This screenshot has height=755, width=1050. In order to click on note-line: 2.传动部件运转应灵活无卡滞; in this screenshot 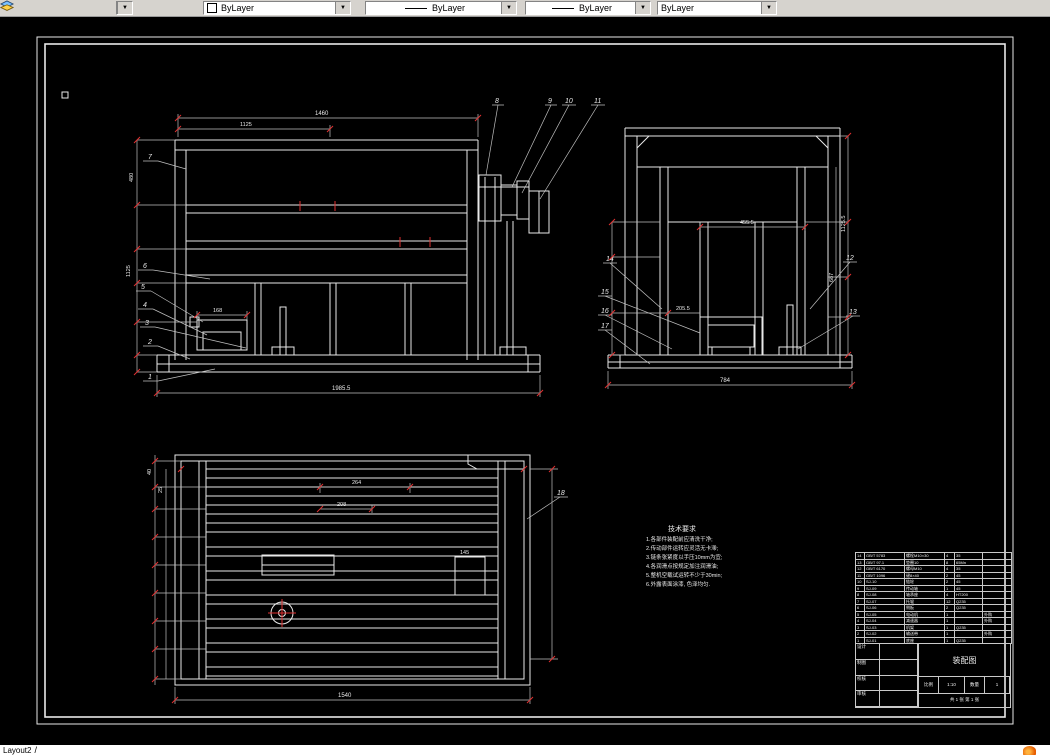, I will do `click(682, 548)`.